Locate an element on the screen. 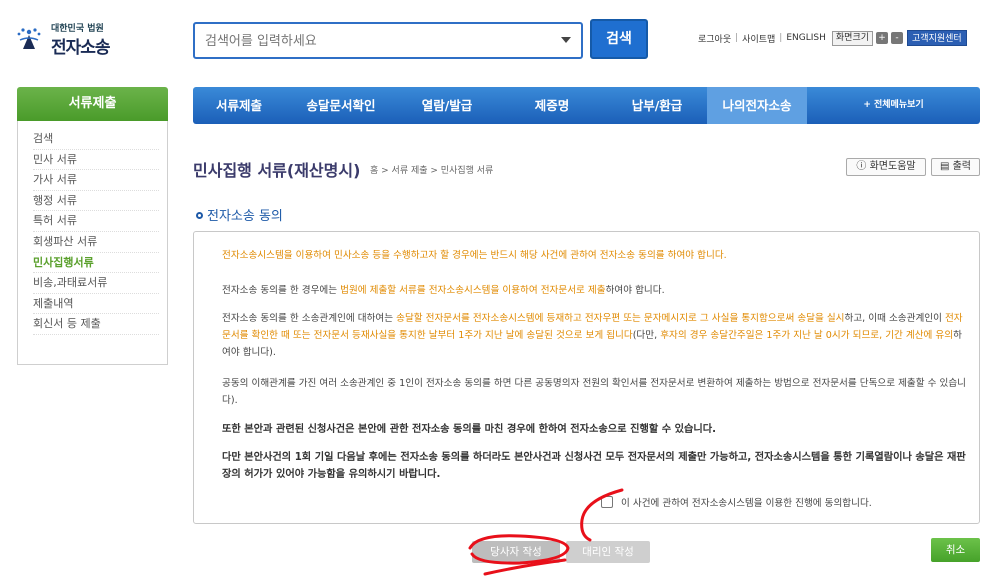 This screenshot has width=995, height=582. notice-text: (다만, is located at coordinates (646, 335).